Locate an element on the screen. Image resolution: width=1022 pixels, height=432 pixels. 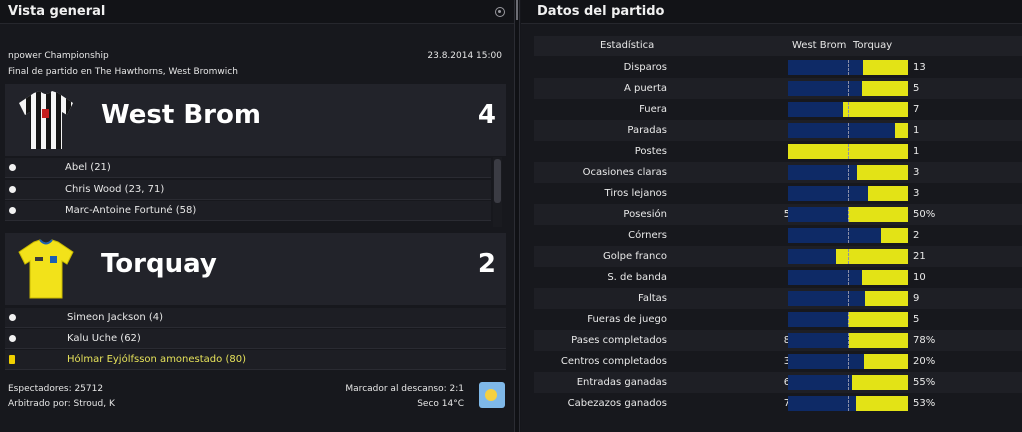
stat-name: Golpe franco is located at coordinates (634, 256).